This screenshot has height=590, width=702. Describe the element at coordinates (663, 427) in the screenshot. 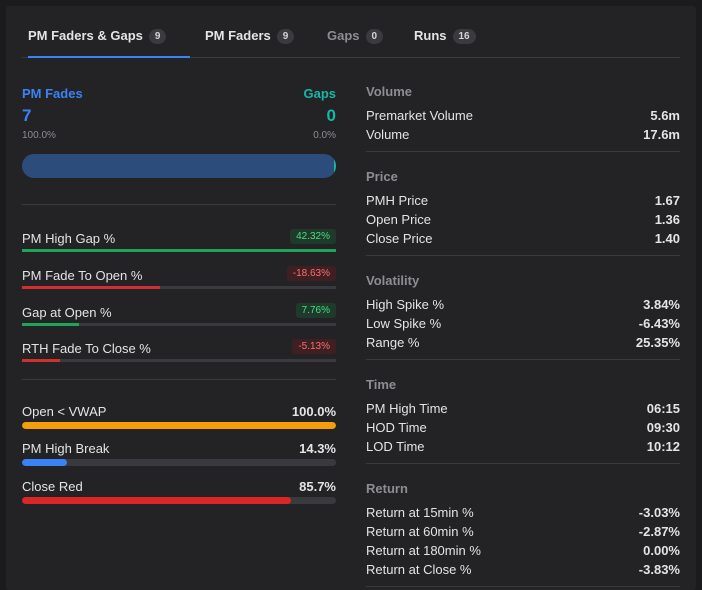

I see `row-value: 09:30` at that location.